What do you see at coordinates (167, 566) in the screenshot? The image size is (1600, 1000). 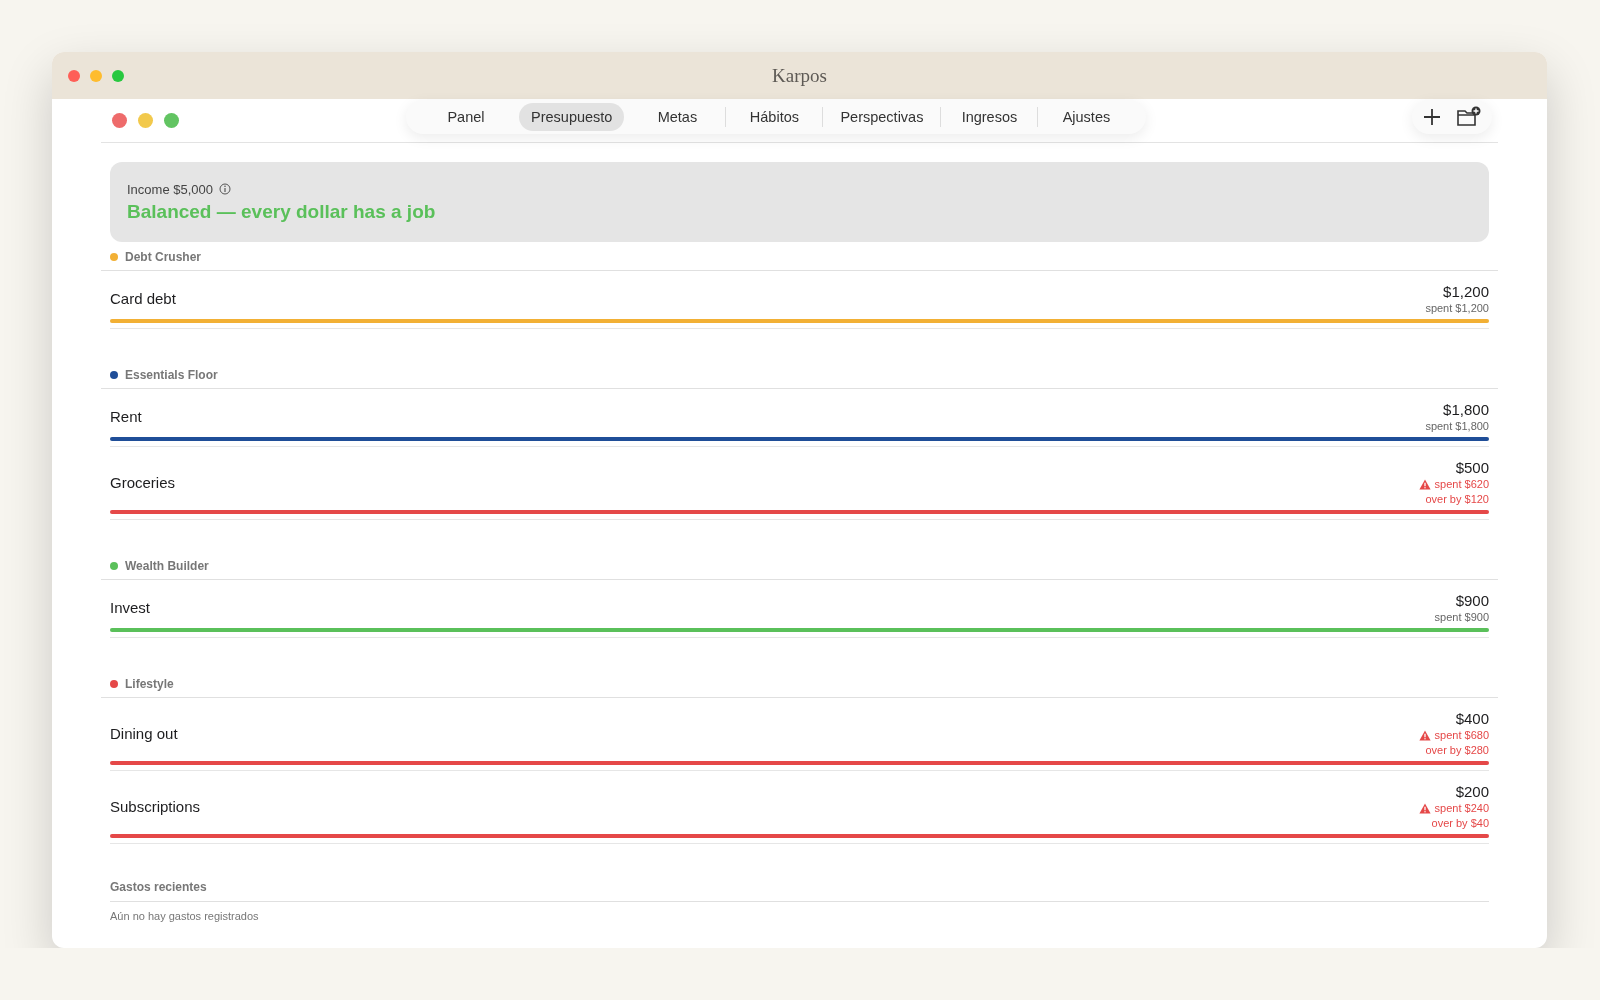 I see `category-heading: Wealth Builder` at bounding box center [167, 566].